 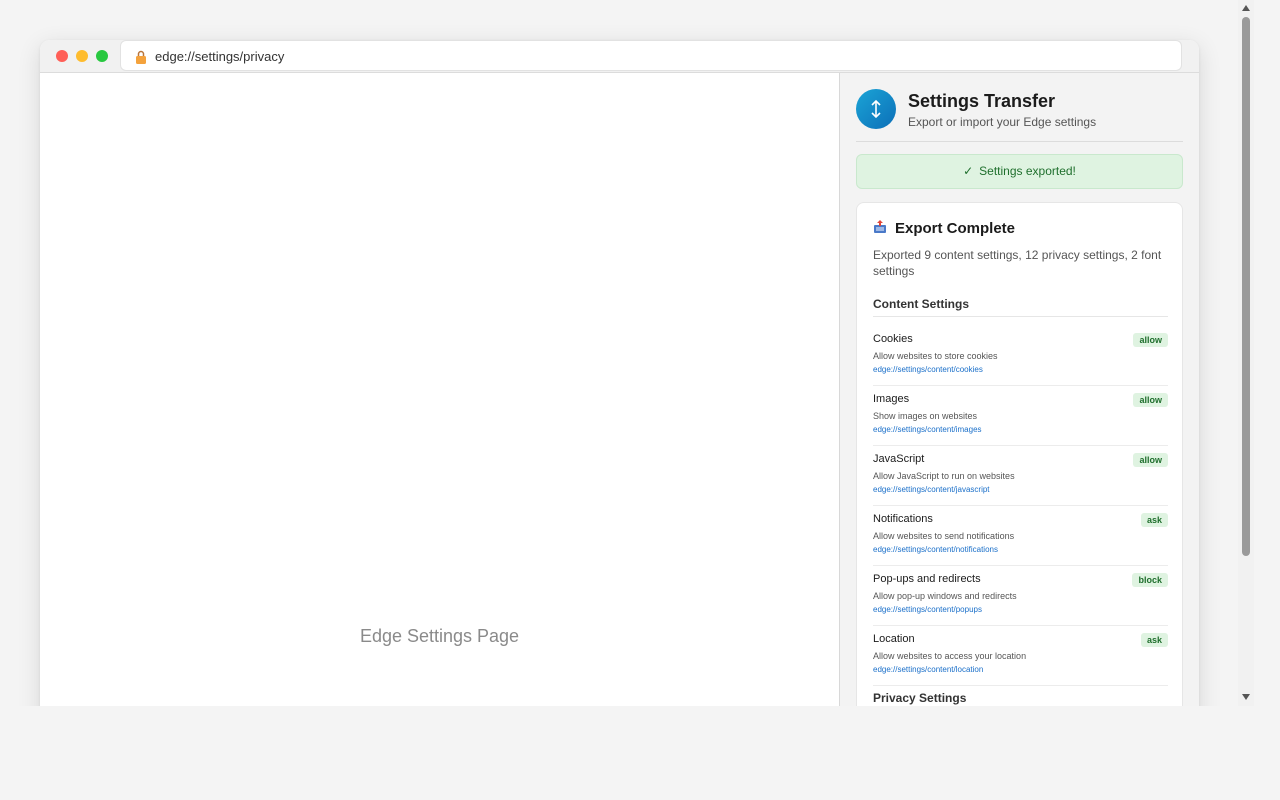 What do you see at coordinates (903, 519) in the screenshot?
I see `setting-name: Notifications` at bounding box center [903, 519].